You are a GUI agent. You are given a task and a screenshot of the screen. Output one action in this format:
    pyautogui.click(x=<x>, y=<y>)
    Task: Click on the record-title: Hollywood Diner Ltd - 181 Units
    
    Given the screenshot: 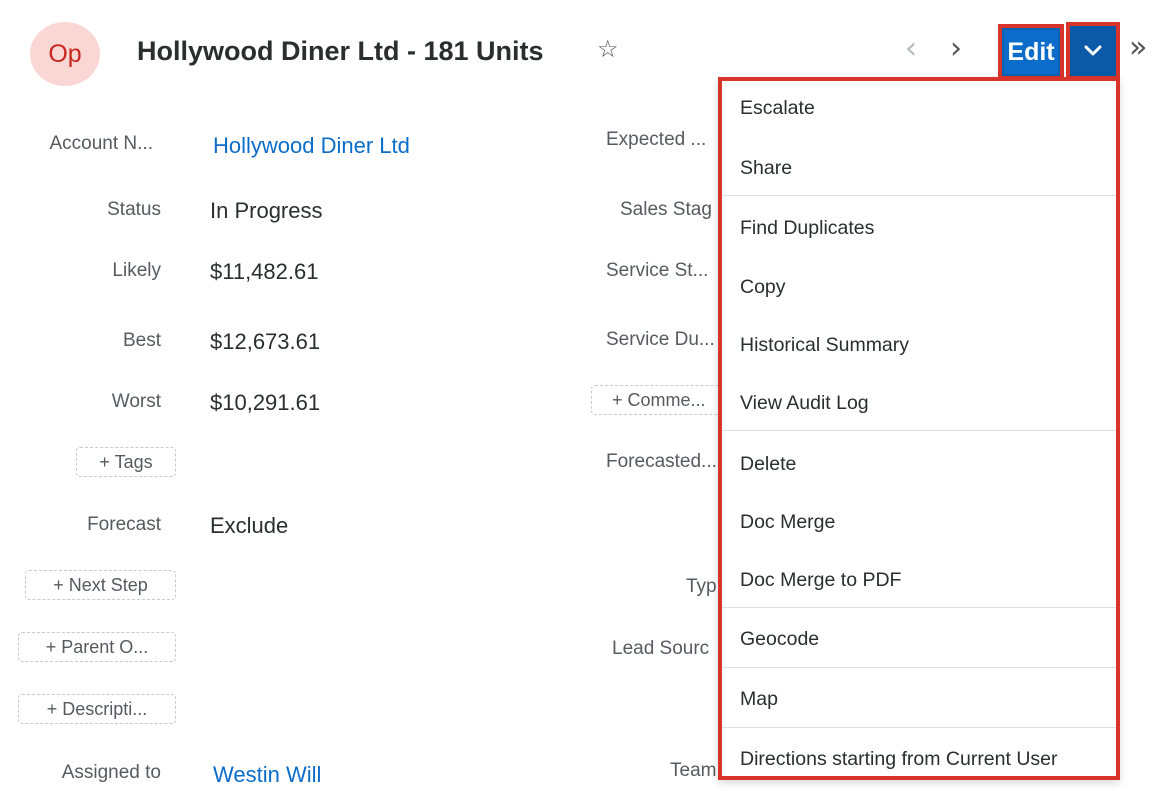 What is the action you would take?
    pyautogui.click(x=340, y=51)
    